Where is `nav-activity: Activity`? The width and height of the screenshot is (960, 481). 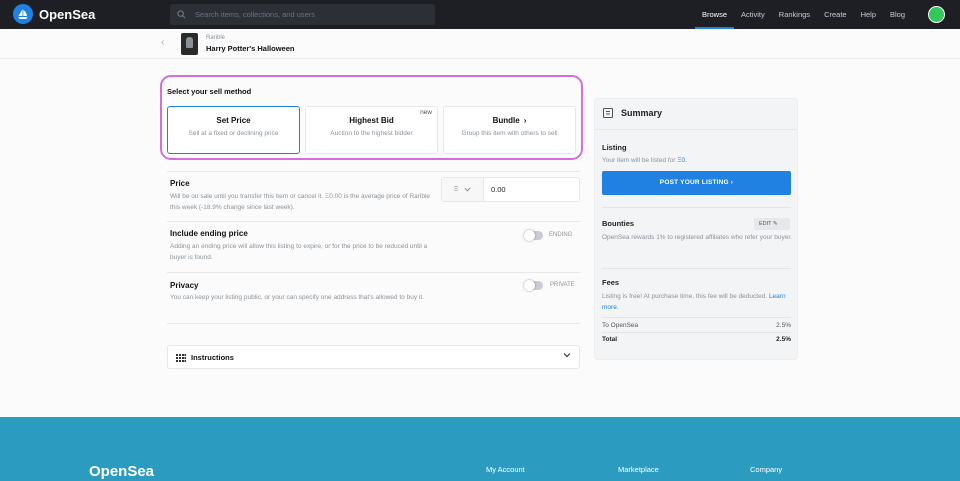
nav-activity: Activity is located at coordinates (753, 14).